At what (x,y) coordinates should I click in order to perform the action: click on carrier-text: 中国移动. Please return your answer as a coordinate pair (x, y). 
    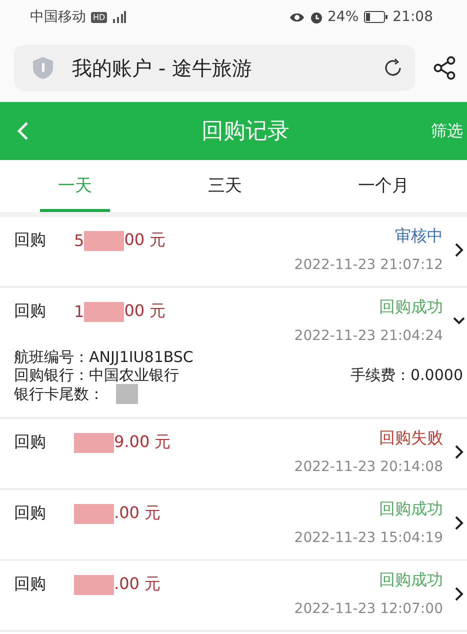
    Looking at the image, I should click on (58, 17).